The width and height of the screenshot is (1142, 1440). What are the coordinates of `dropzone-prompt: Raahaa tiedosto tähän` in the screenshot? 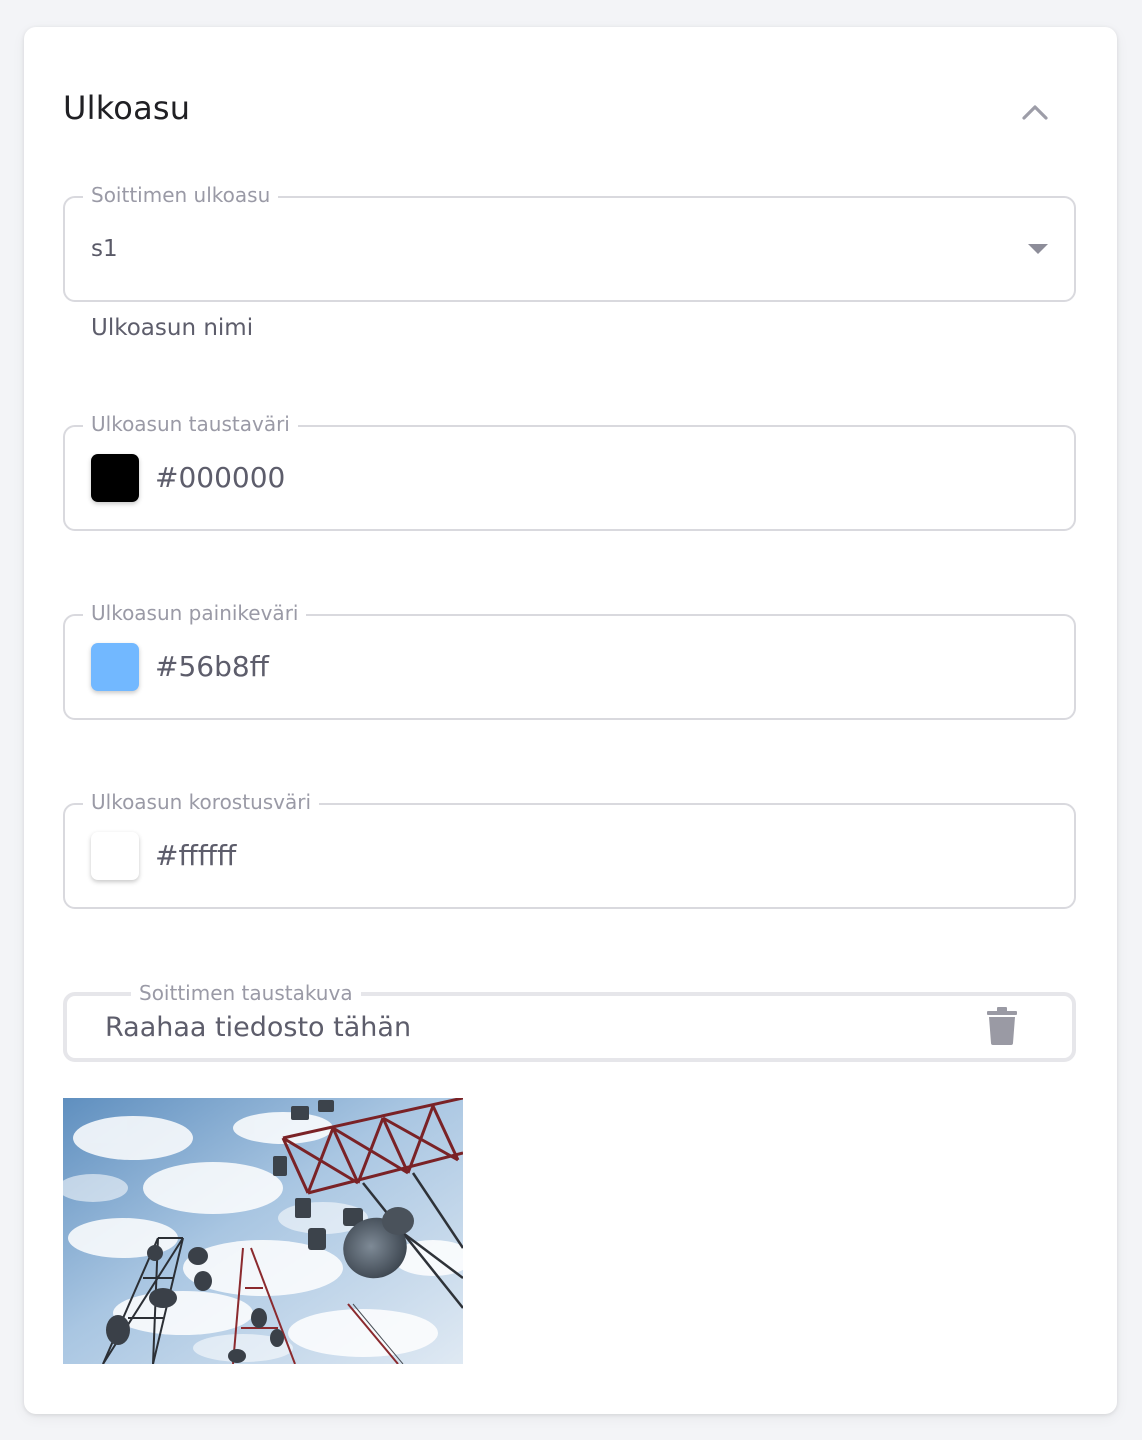 It's located at (258, 1027).